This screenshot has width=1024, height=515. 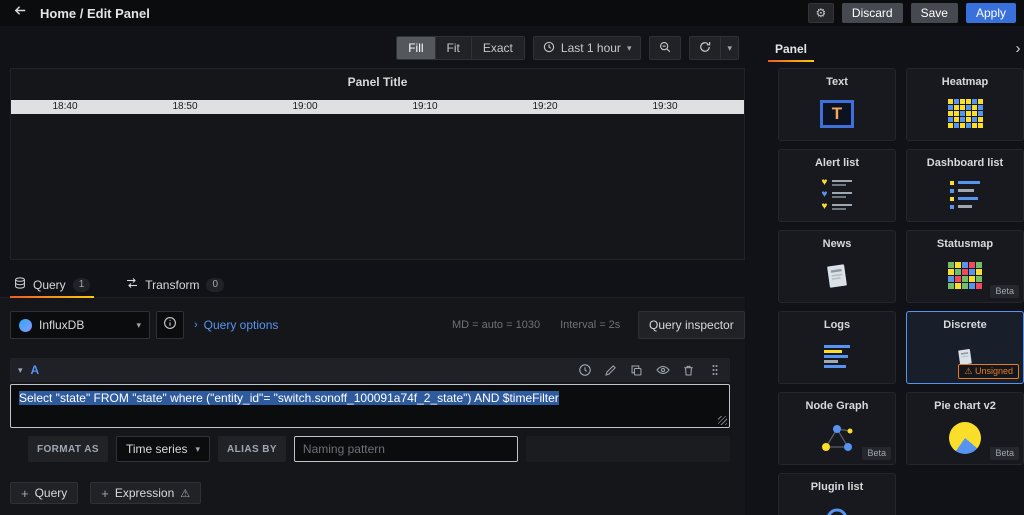 I want to click on viz-card-heatmap: Heatmap, so click(x=965, y=104).